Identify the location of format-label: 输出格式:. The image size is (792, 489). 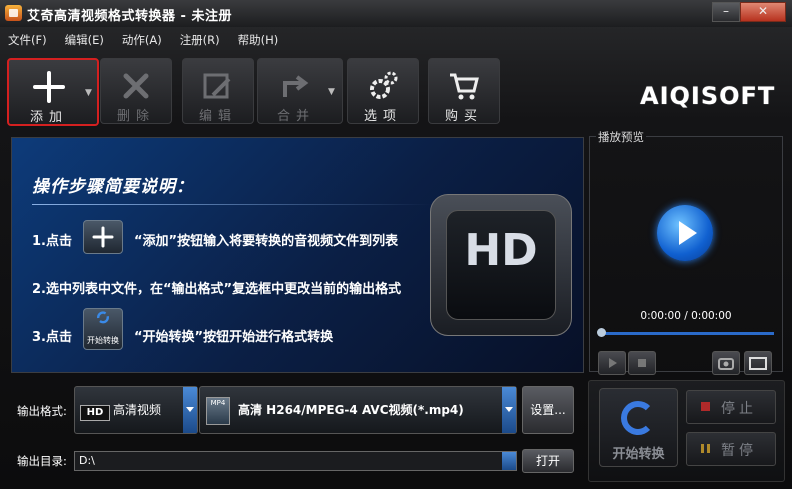
(42, 411).